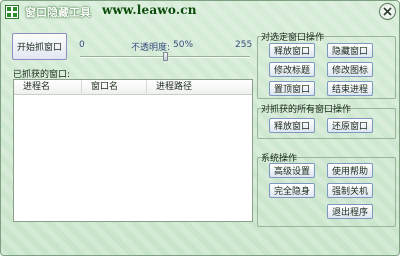  Describe the element at coordinates (350, 190) in the screenshot. I see `force-shutdown-button: 强制关机` at that location.